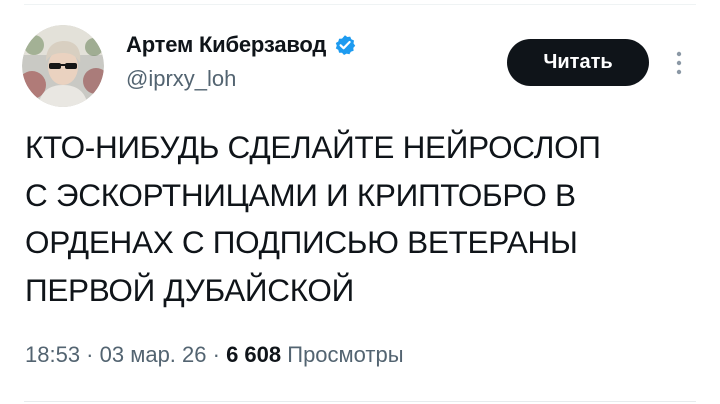 The image size is (720, 404). Describe the element at coordinates (226, 45) in the screenshot. I see `author-display-name: Артем Киберзавод` at that location.